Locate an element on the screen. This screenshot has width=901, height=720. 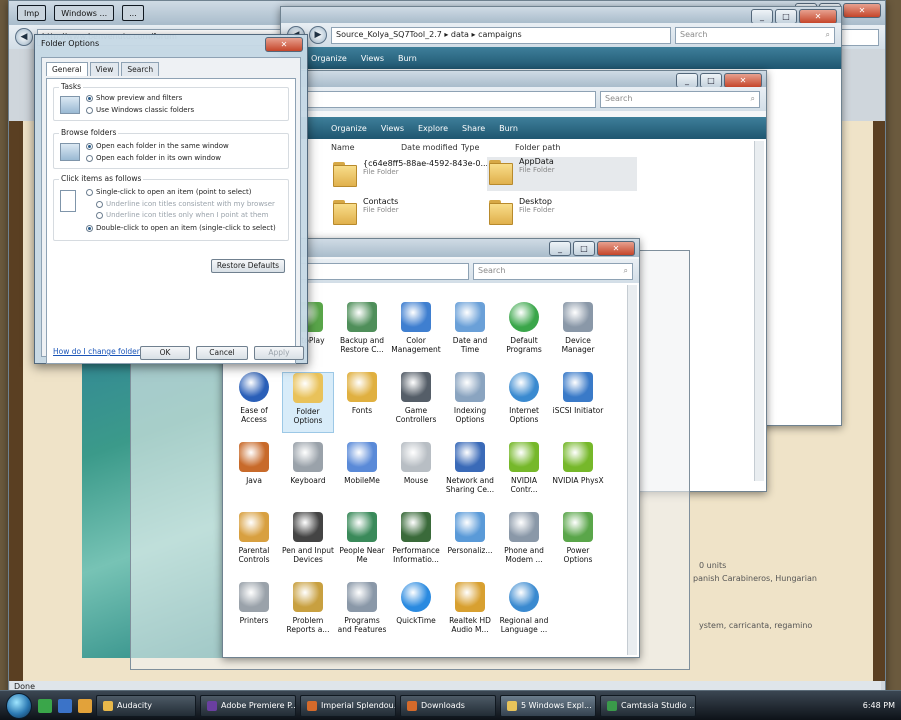
control-panel-item: Default Programs is located at coordinates (524, 332).